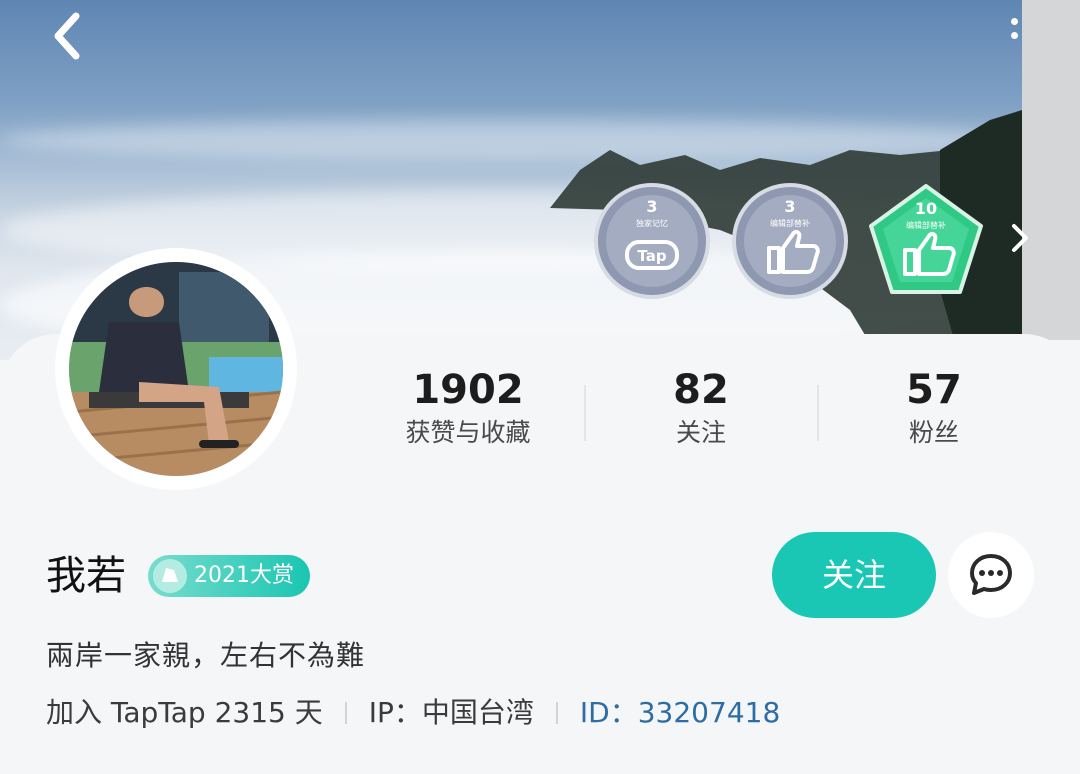 This screenshot has height=774, width=1080. What do you see at coordinates (926, 241) in the screenshot?
I see `badge-editor-substitute-gold: 10 编辑部替补` at bounding box center [926, 241].